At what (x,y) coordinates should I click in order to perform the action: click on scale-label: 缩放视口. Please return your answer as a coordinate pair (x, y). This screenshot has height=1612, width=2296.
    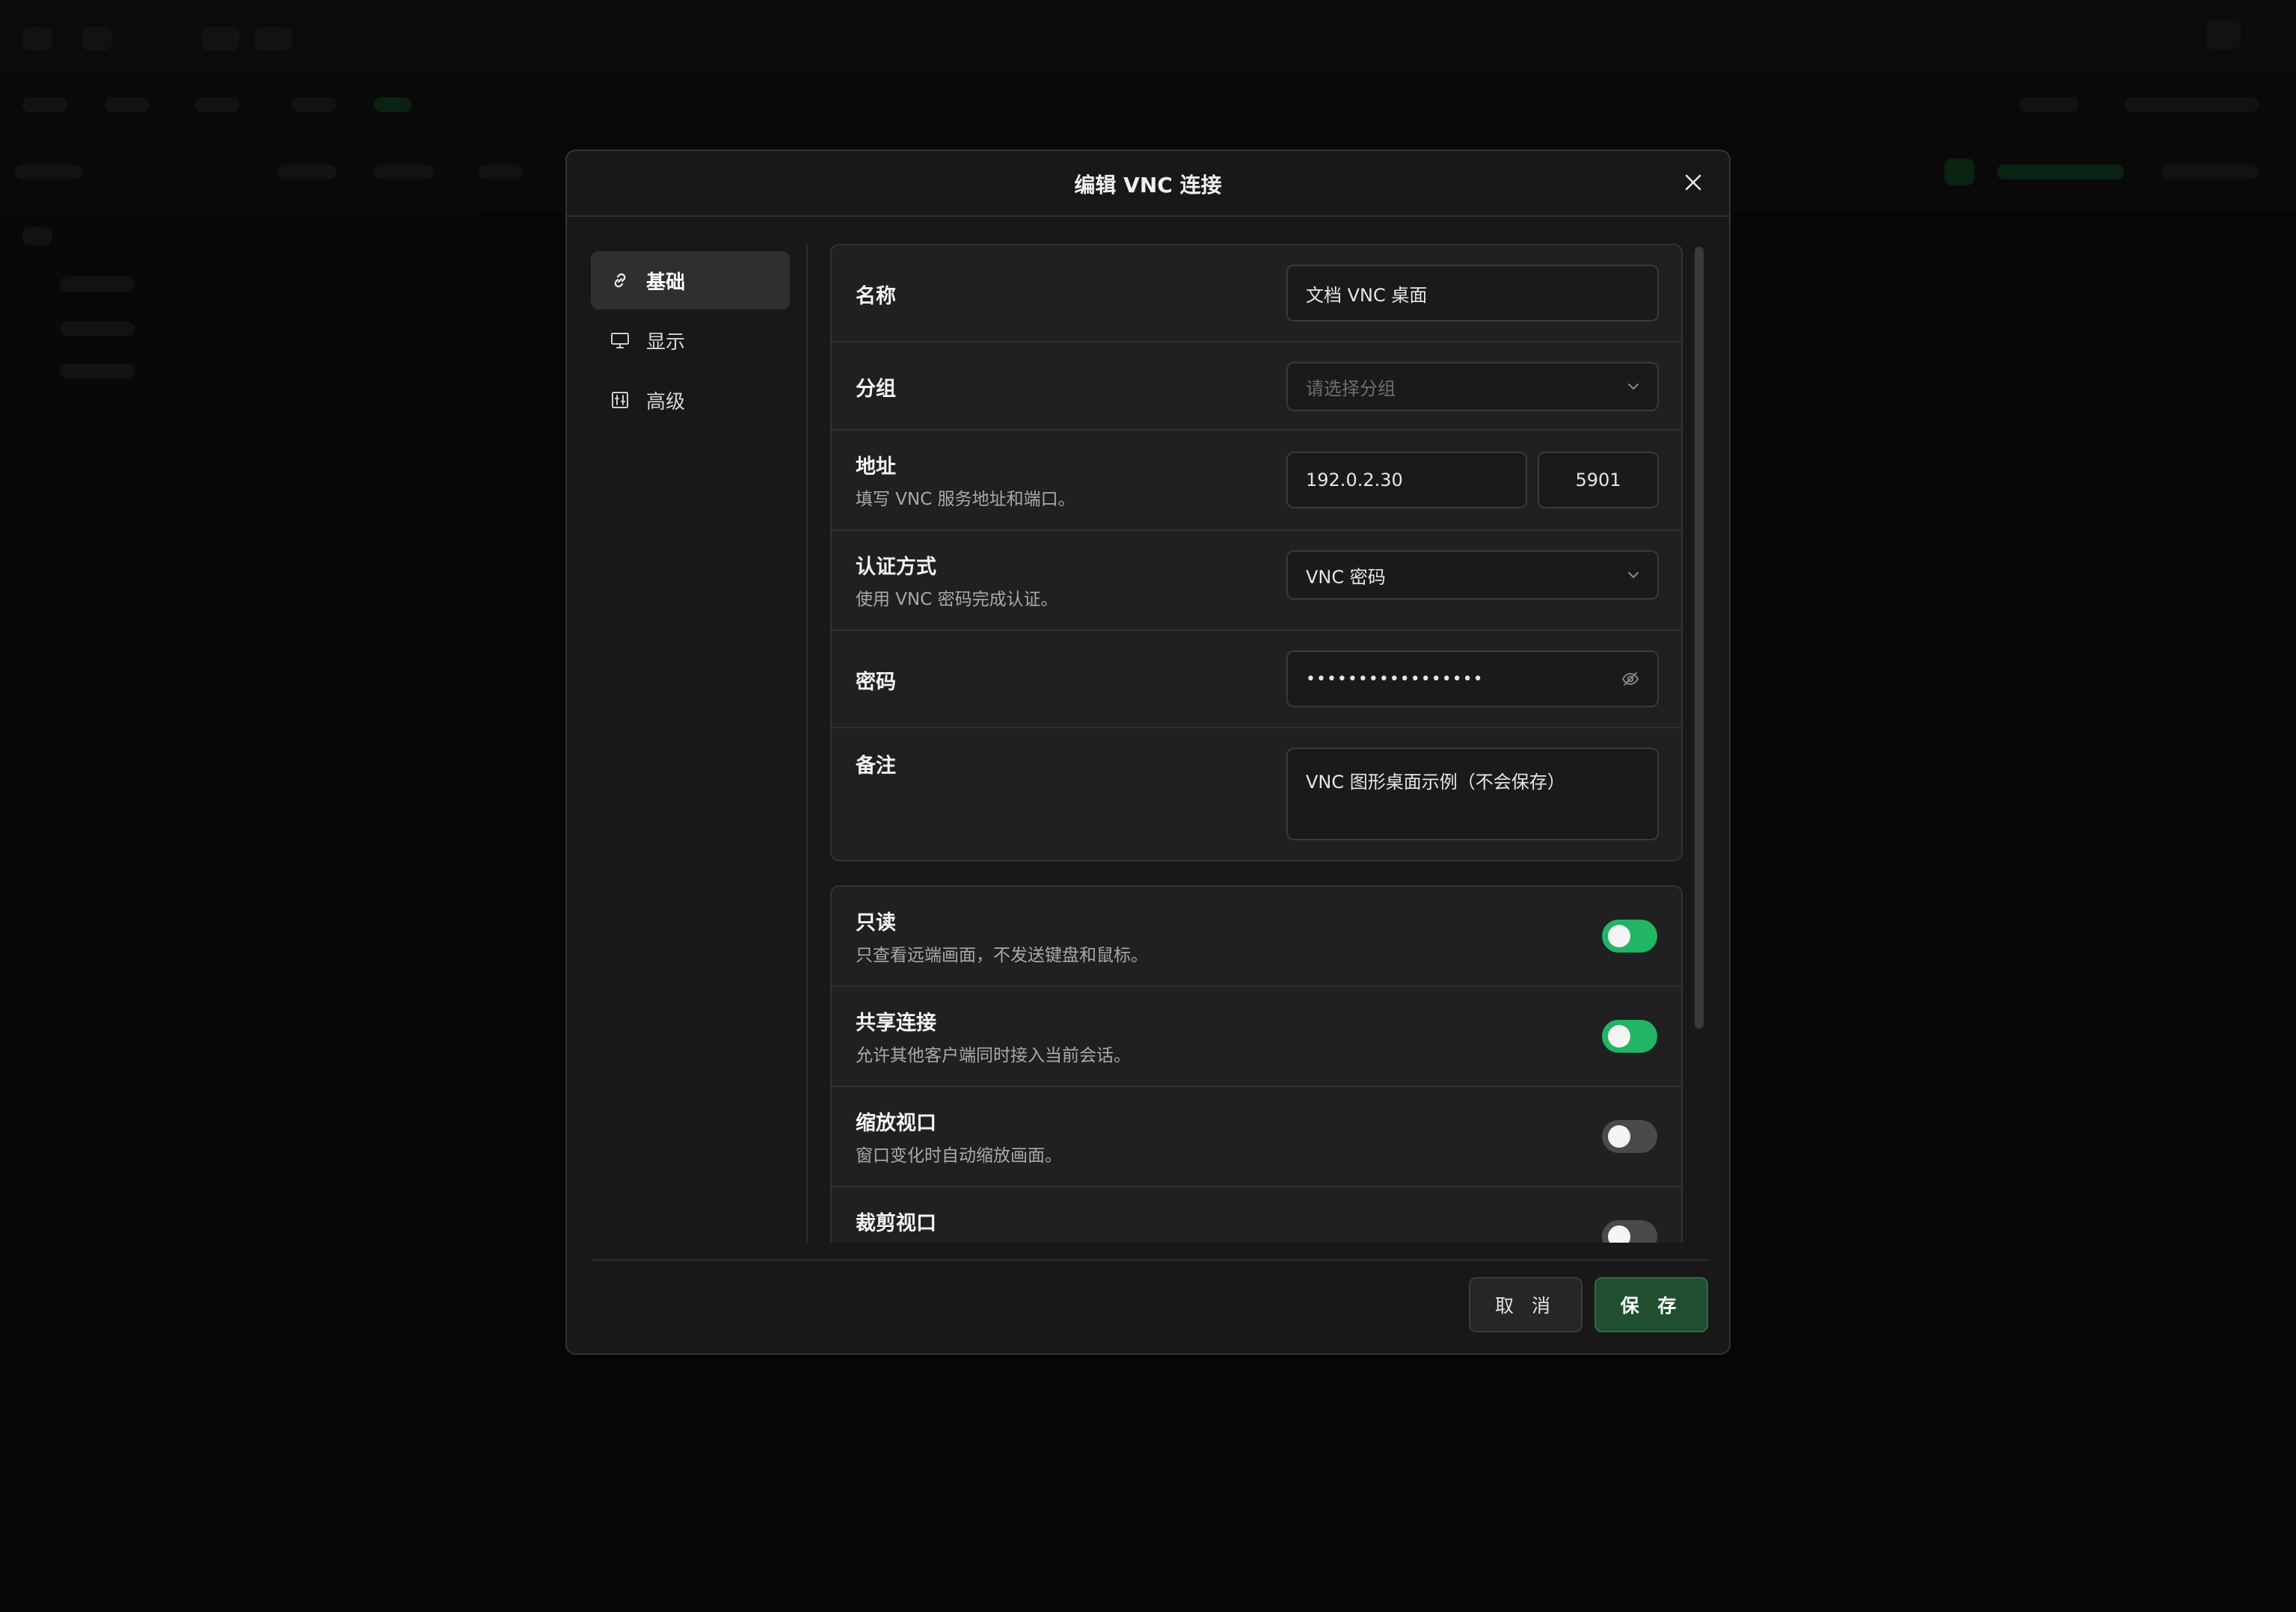
    Looking at the image, I should click on (896, 1123).